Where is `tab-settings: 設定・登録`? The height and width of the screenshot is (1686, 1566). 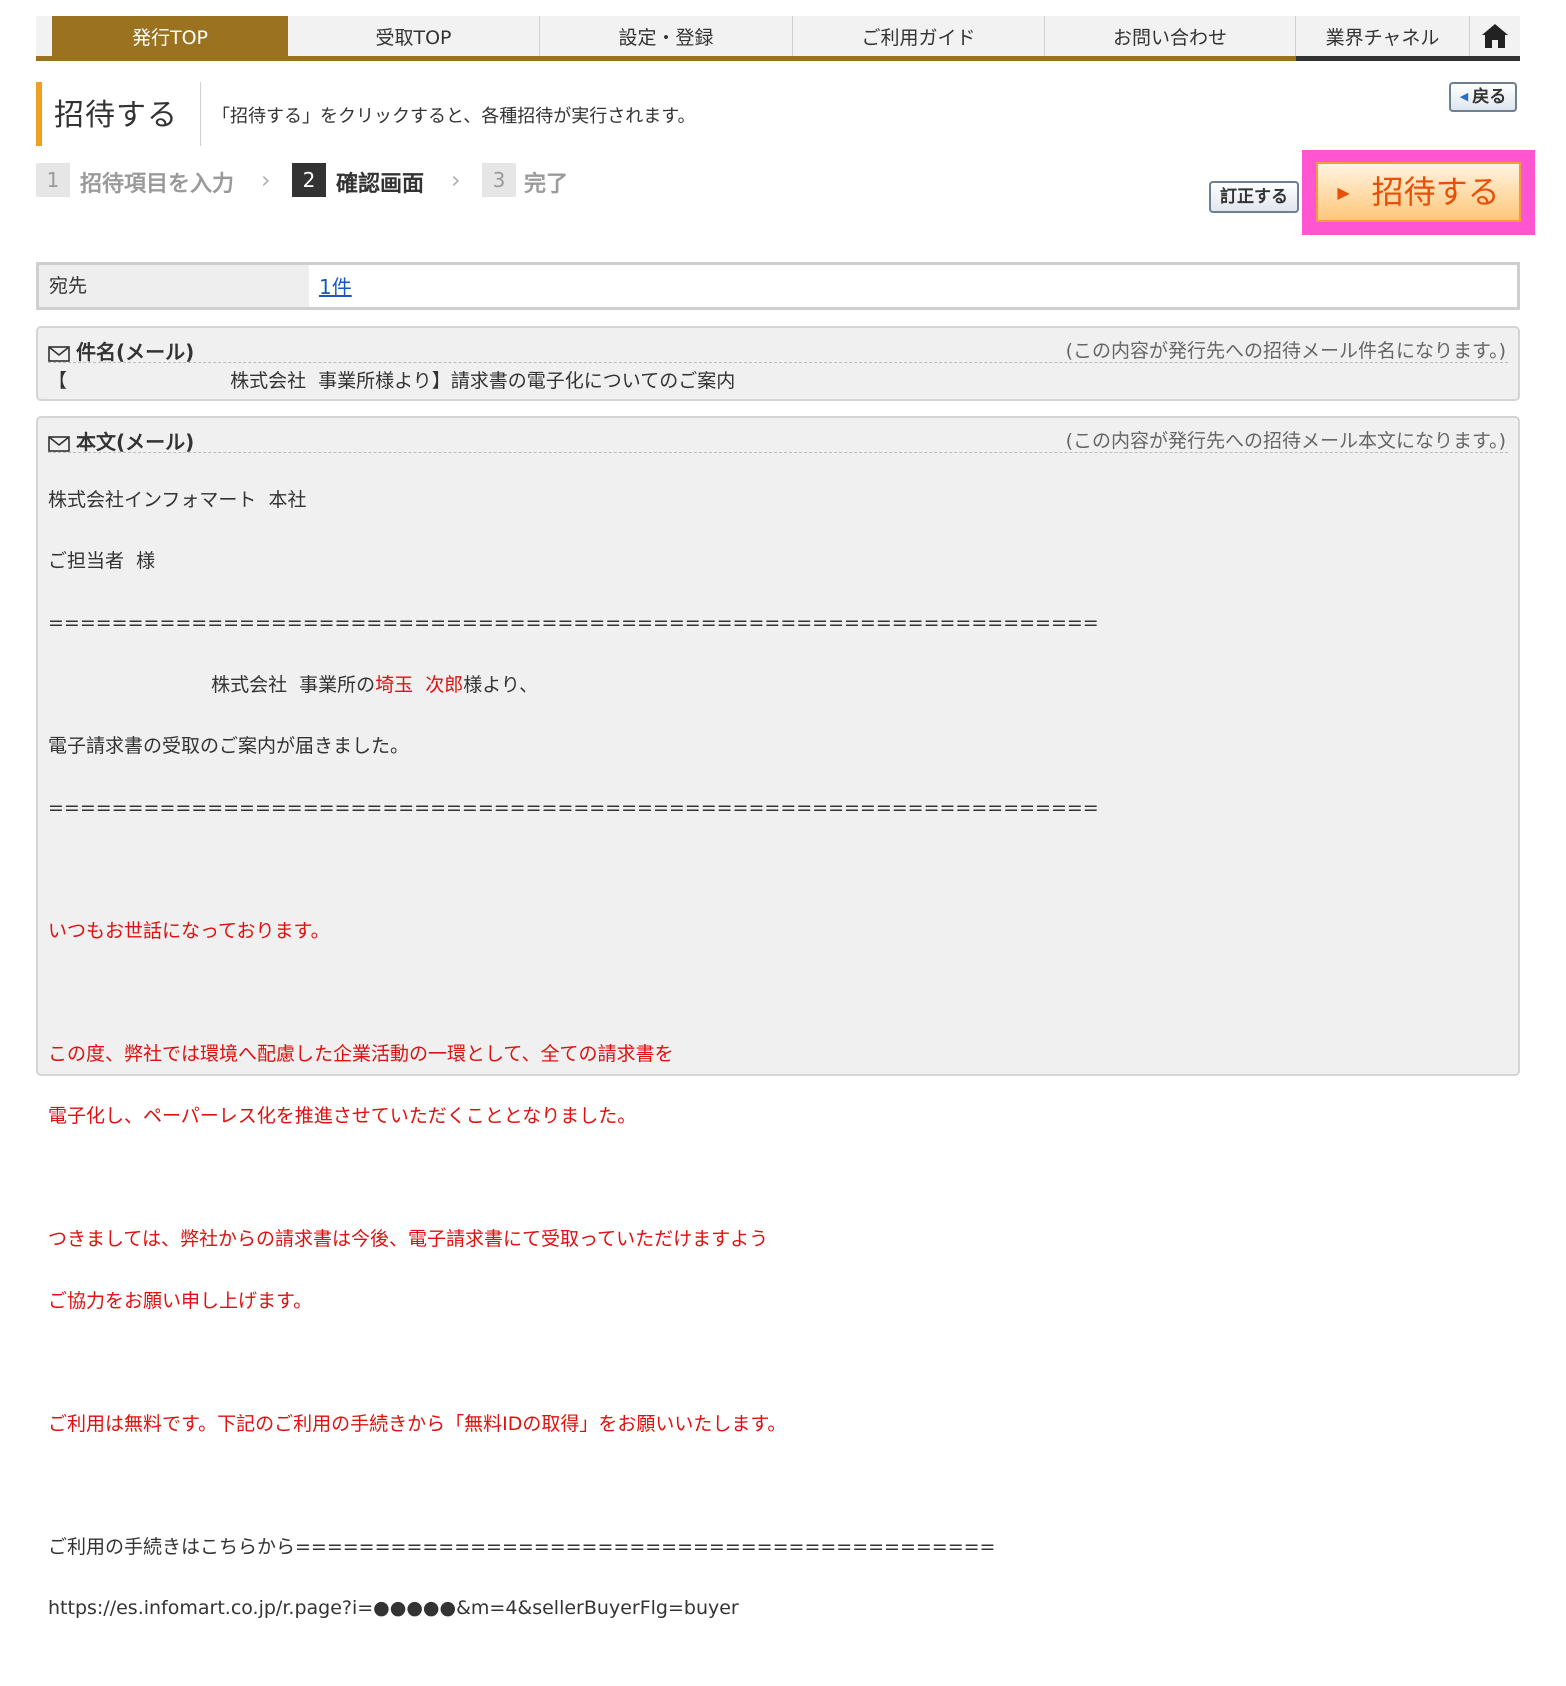
tab-settings: 設定・登録 is located at coordinates (666, 36).